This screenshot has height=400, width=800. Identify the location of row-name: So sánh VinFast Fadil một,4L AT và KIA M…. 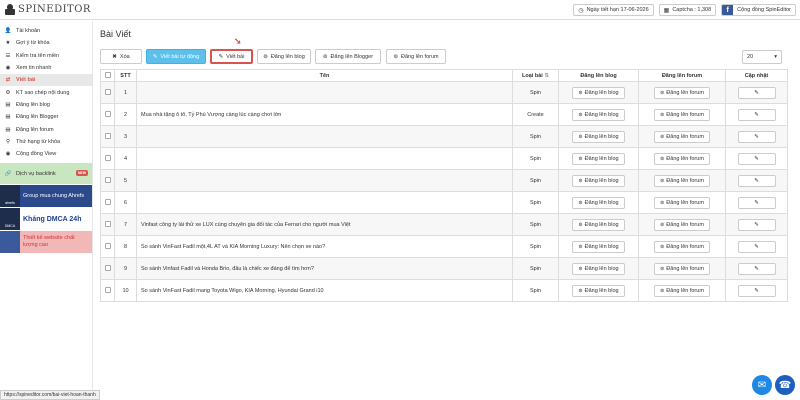
(324, 246).